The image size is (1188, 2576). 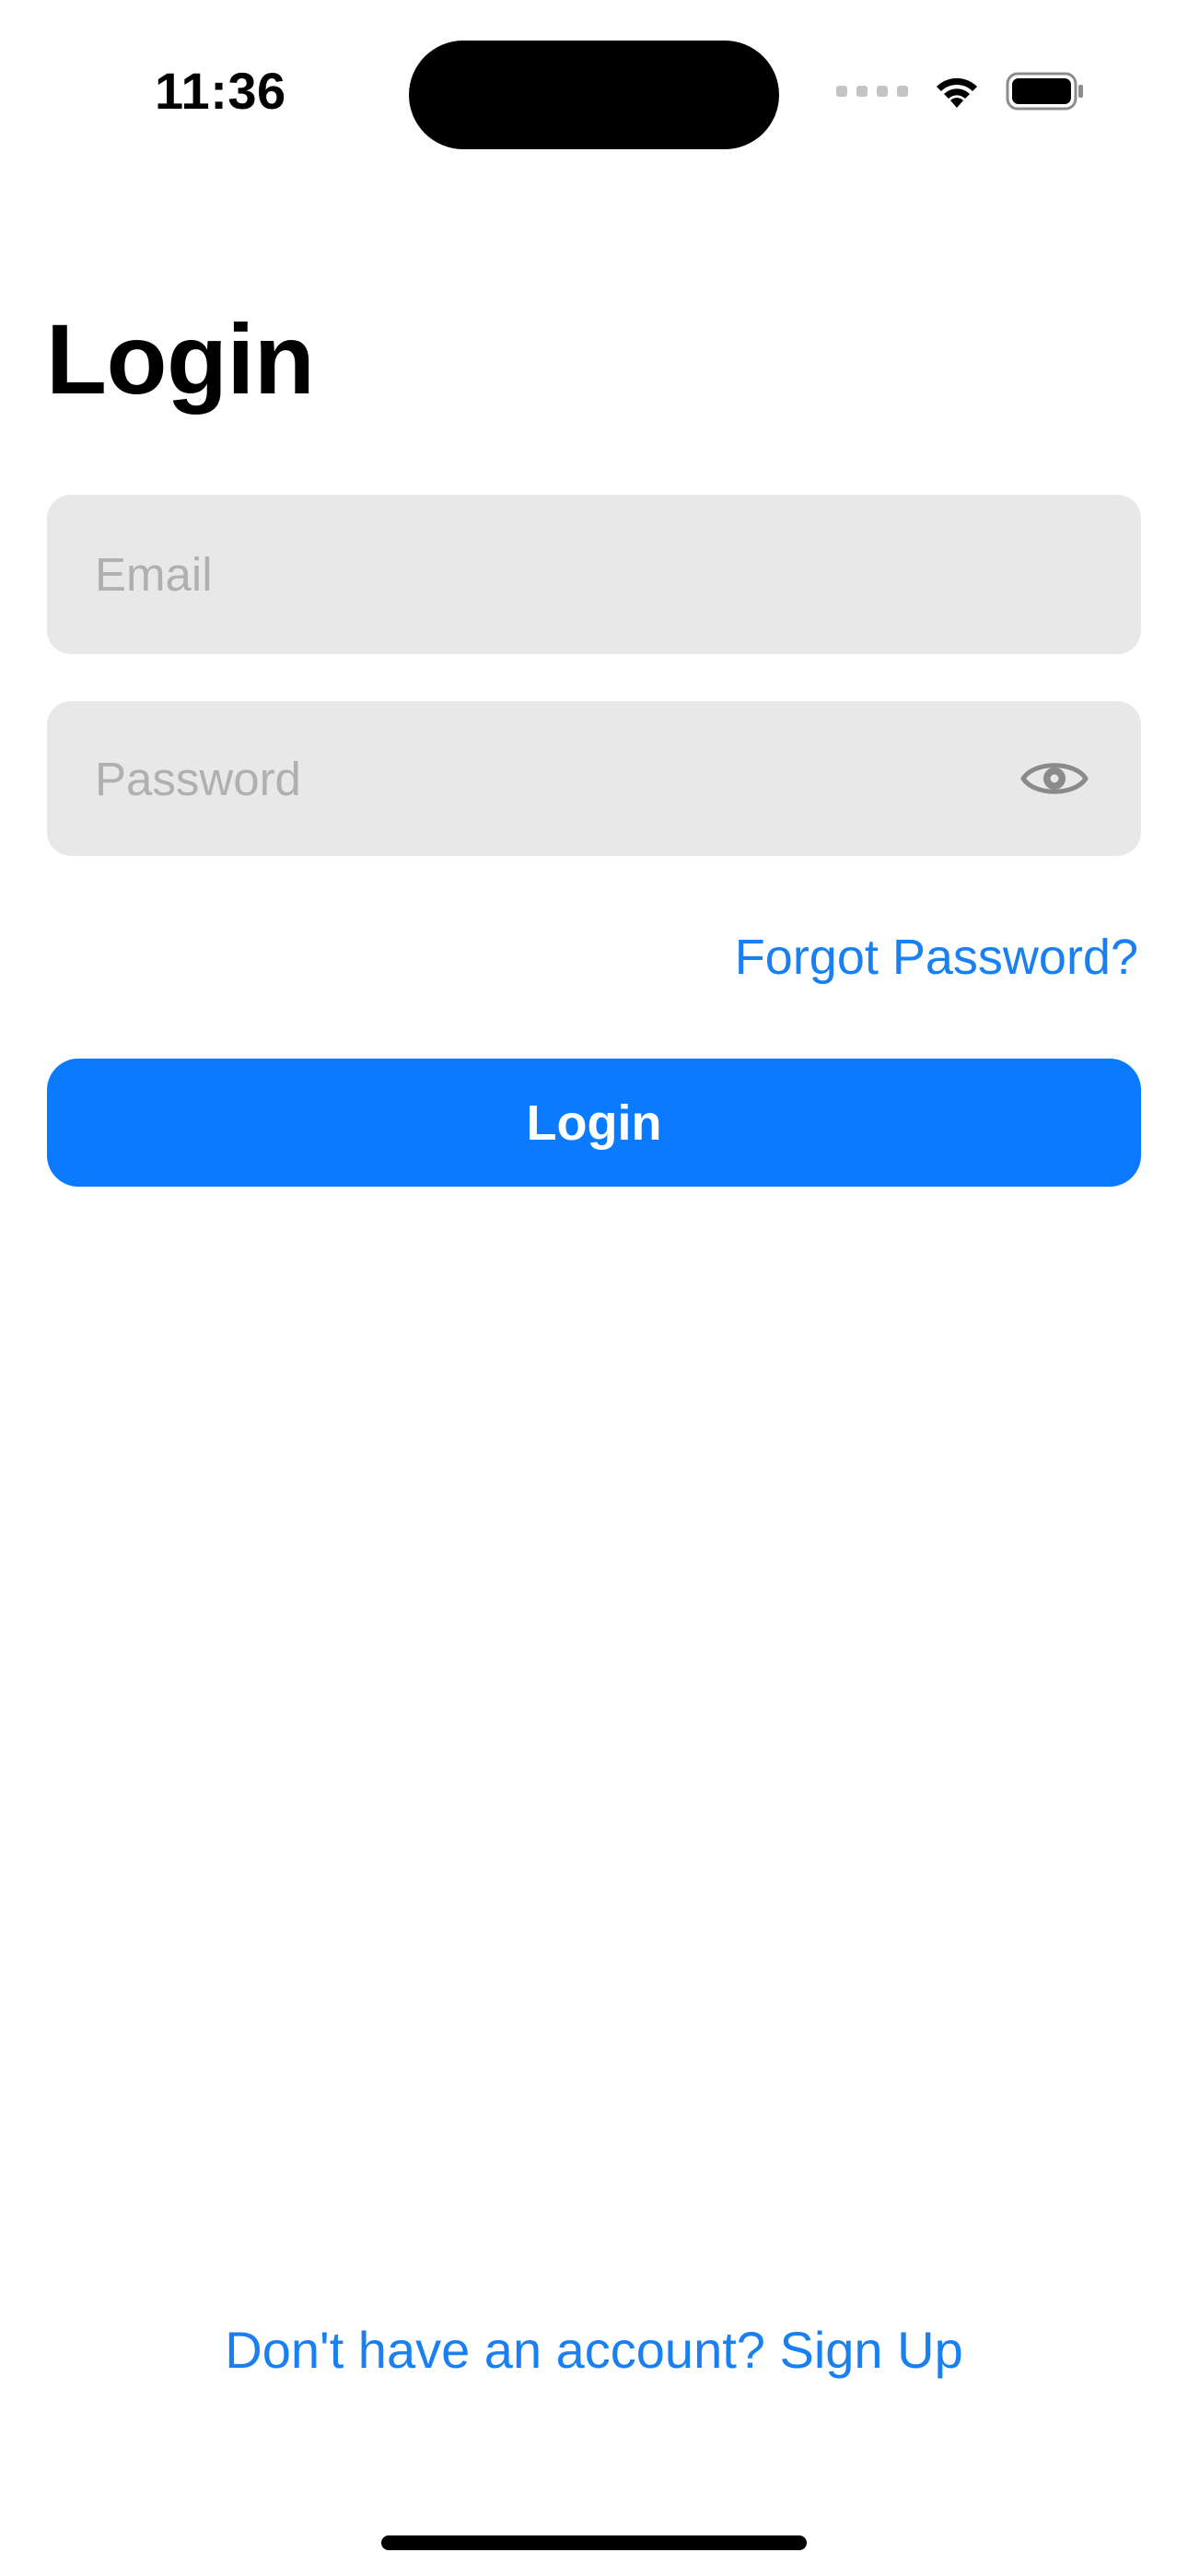 What do you see at coordinates (594, 2350) in the screenshot?
I see `sign-up-link: Don't have an account? Sign Up` at bounding box center [594, 2350].